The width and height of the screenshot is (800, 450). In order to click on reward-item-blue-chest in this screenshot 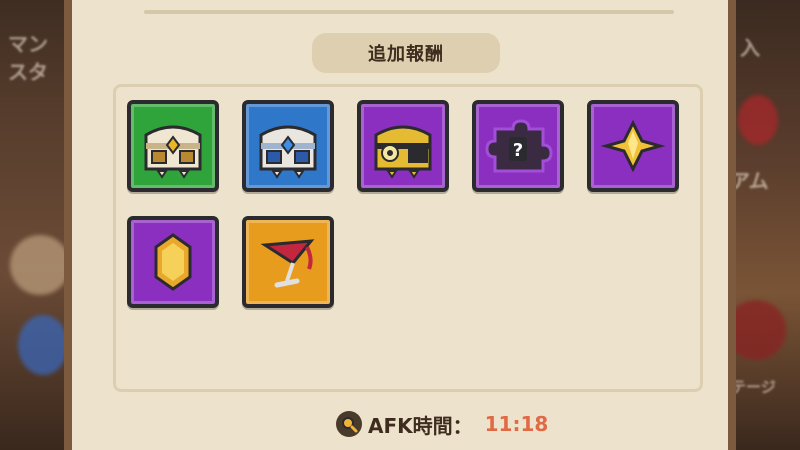, I will do `click(288, 146)`.